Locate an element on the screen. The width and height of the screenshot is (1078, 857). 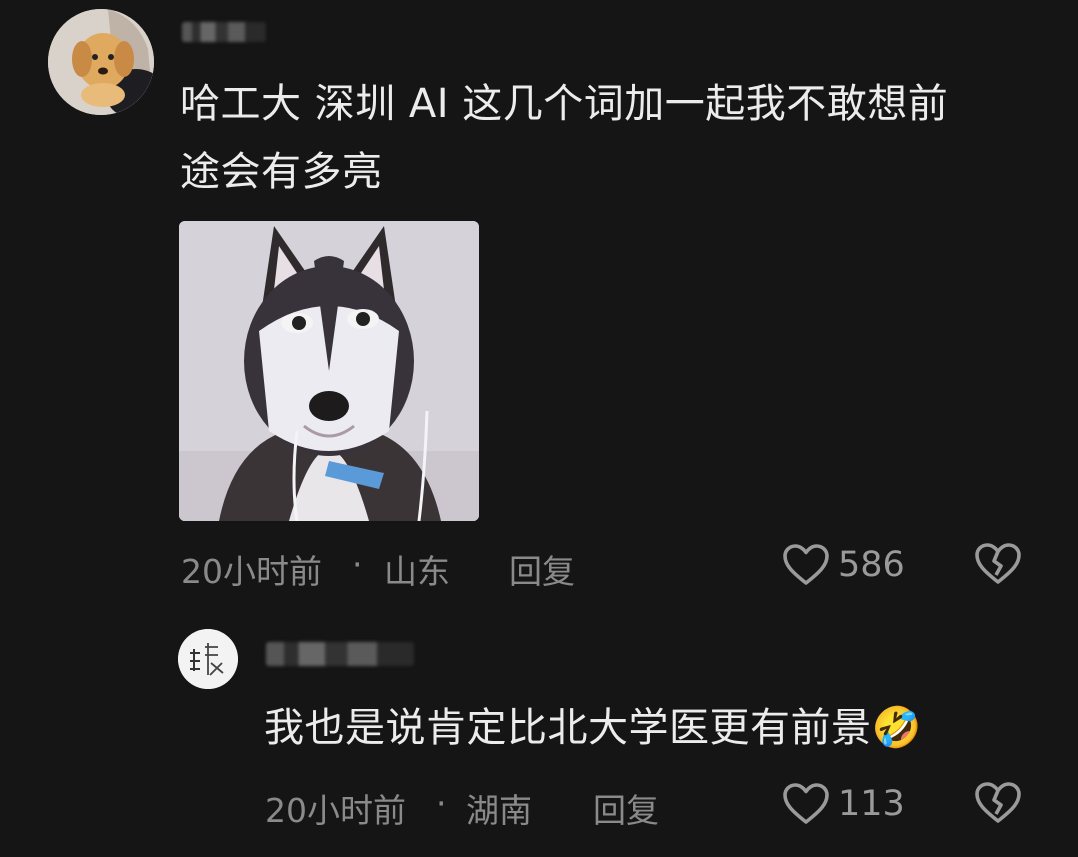
username is located at coordinates (224, 32).